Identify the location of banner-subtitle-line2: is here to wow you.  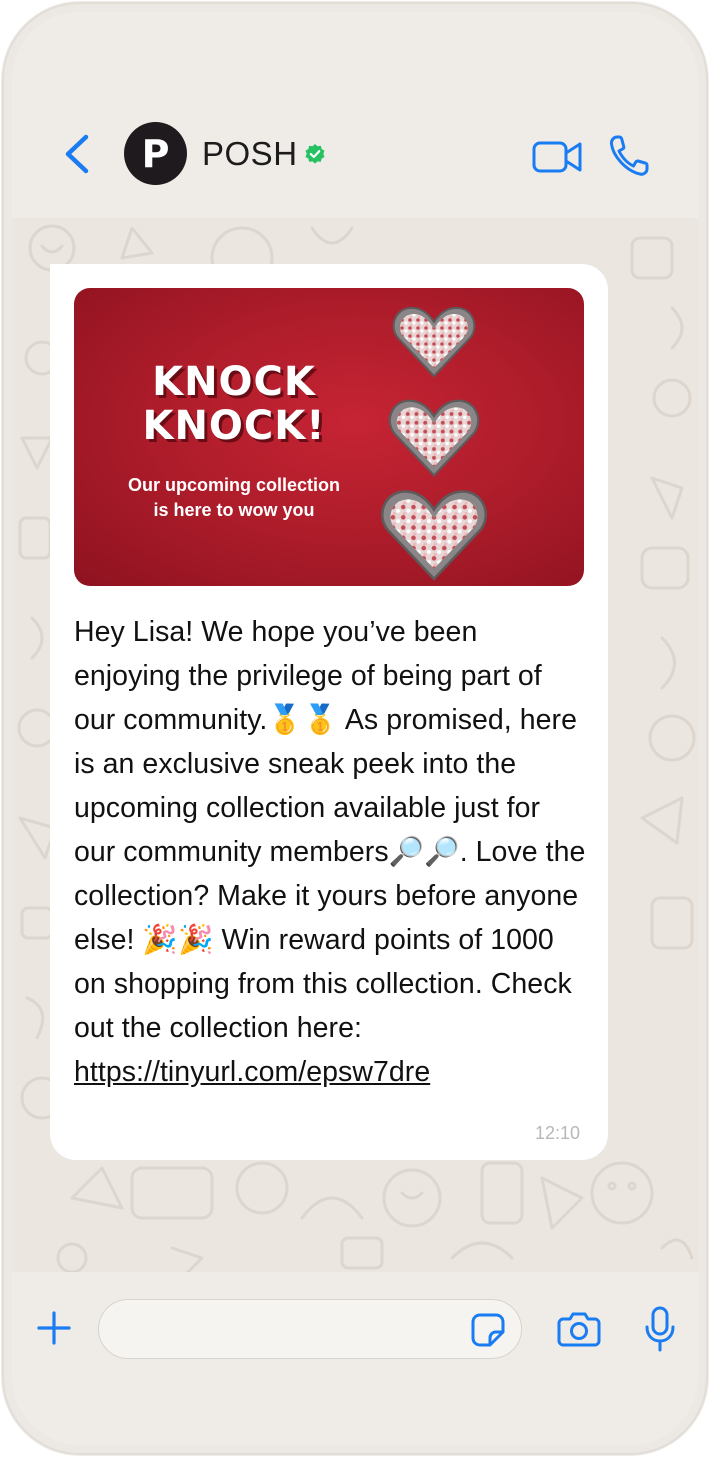
(234, 510).